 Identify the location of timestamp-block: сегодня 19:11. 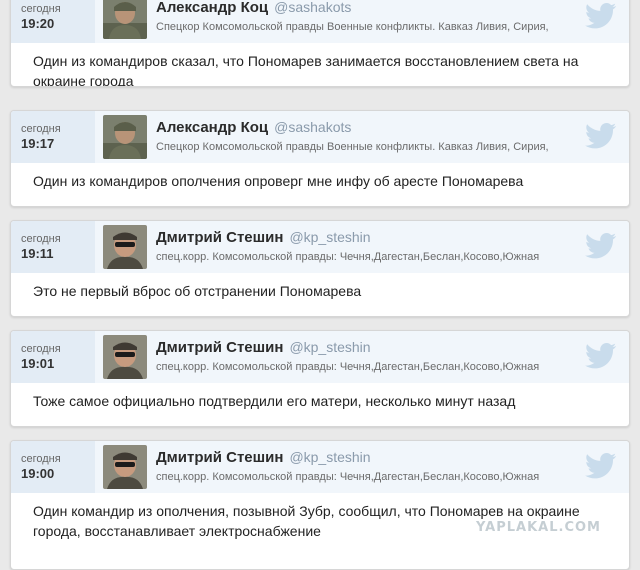
(53, 247).